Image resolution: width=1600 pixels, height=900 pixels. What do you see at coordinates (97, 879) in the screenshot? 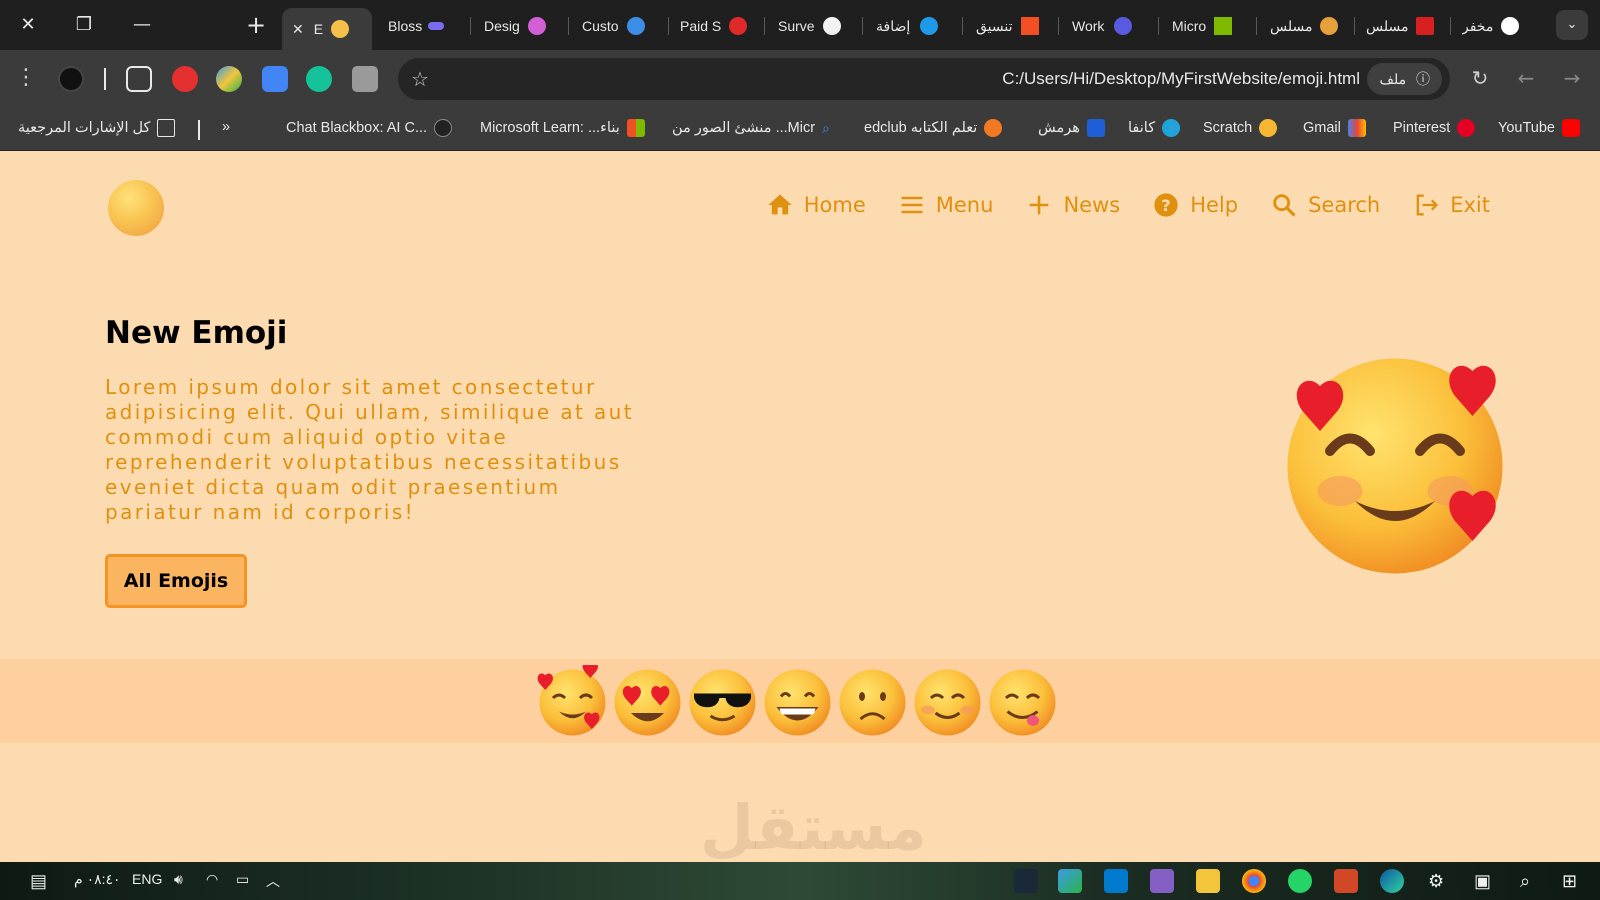
I see `clock: ٠٨:٤٠ م` at bounding box center [97, 879].